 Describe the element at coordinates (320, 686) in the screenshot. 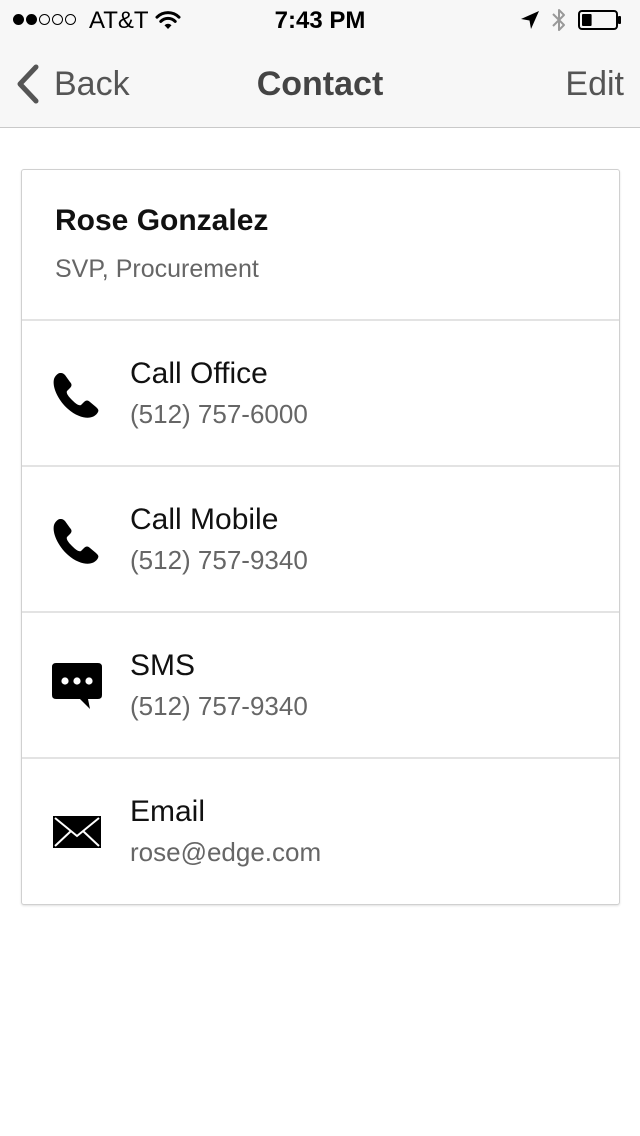

I see `sms-row: SMS (512) 757-9340` at that location.